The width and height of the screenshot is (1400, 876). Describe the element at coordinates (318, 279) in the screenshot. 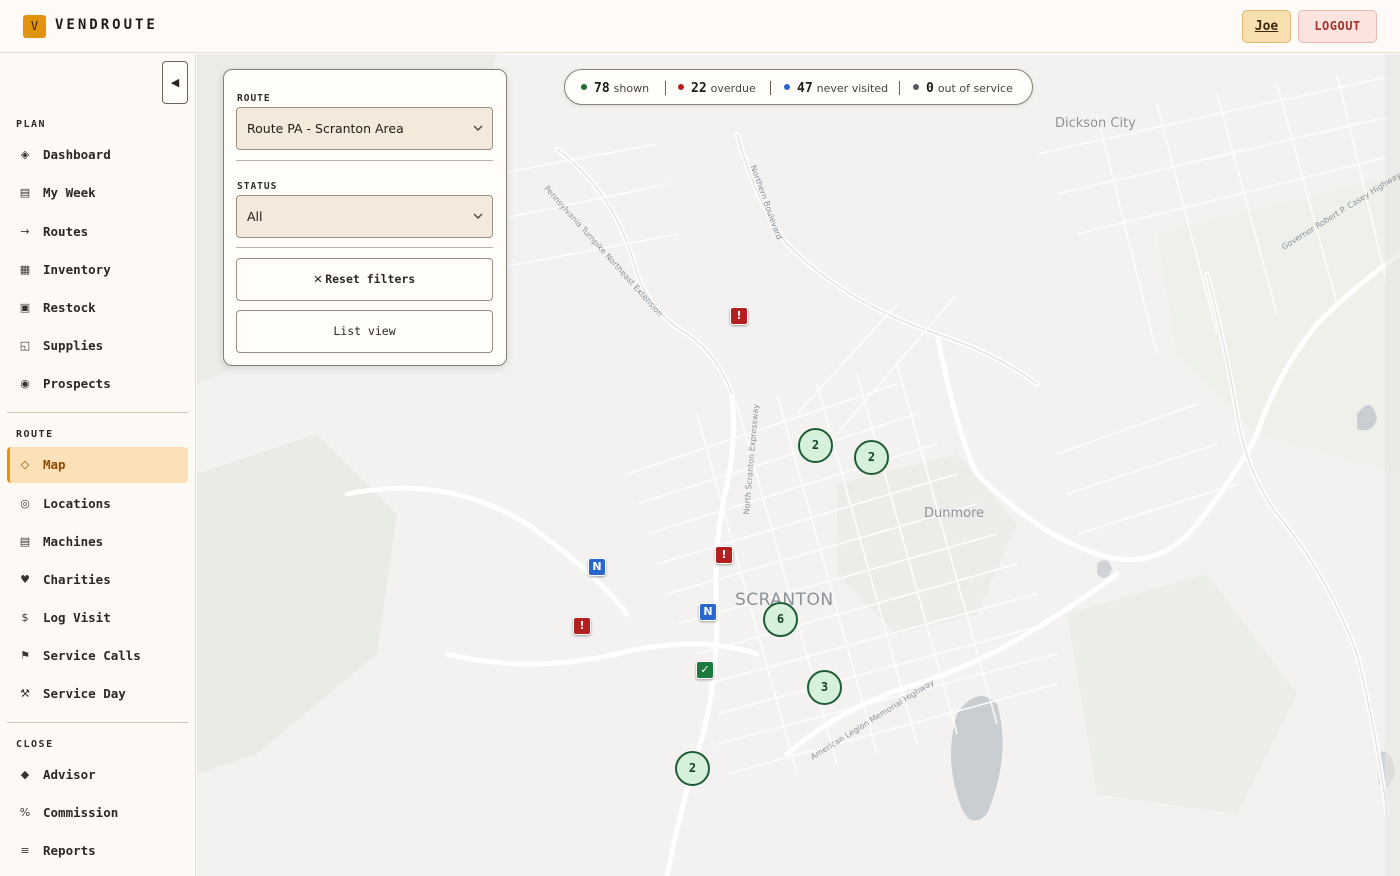

I see `close-icon: ✕` at that location.